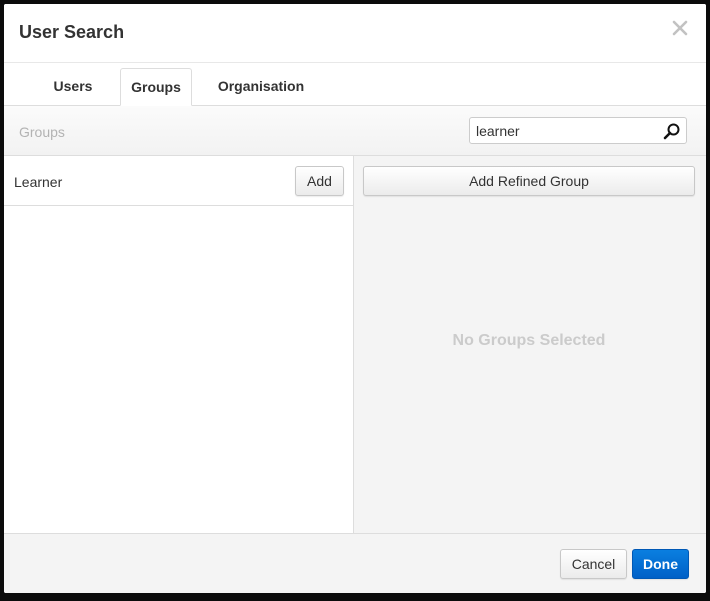  What do you see at coordinates (529, 340) in the screenshot?
I see `empty-selection-message: No Groups Selected` at bounding box center [529, 340].